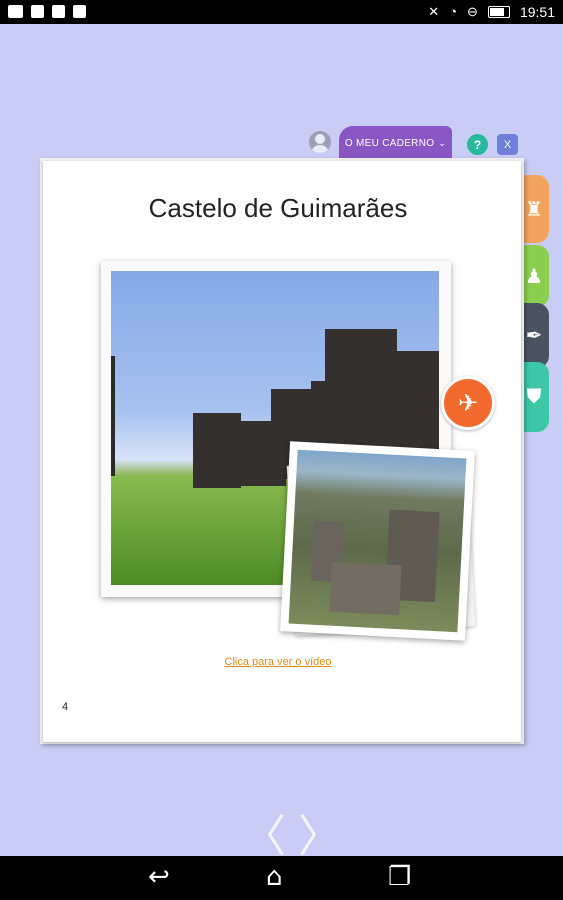 Image resolution: width=563 pixels, height=900 pixels. What do you see at coordinates (264, 832) in the screenshot?
I see `previous-page-arrow-icon: 〈` at bounding box center [264, 832].